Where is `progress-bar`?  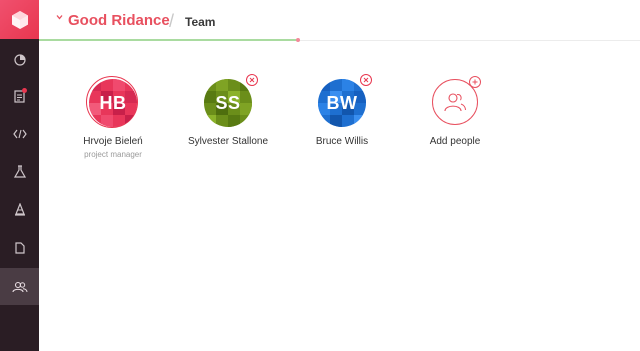 progress-bar is located at coordinates (168, 40).